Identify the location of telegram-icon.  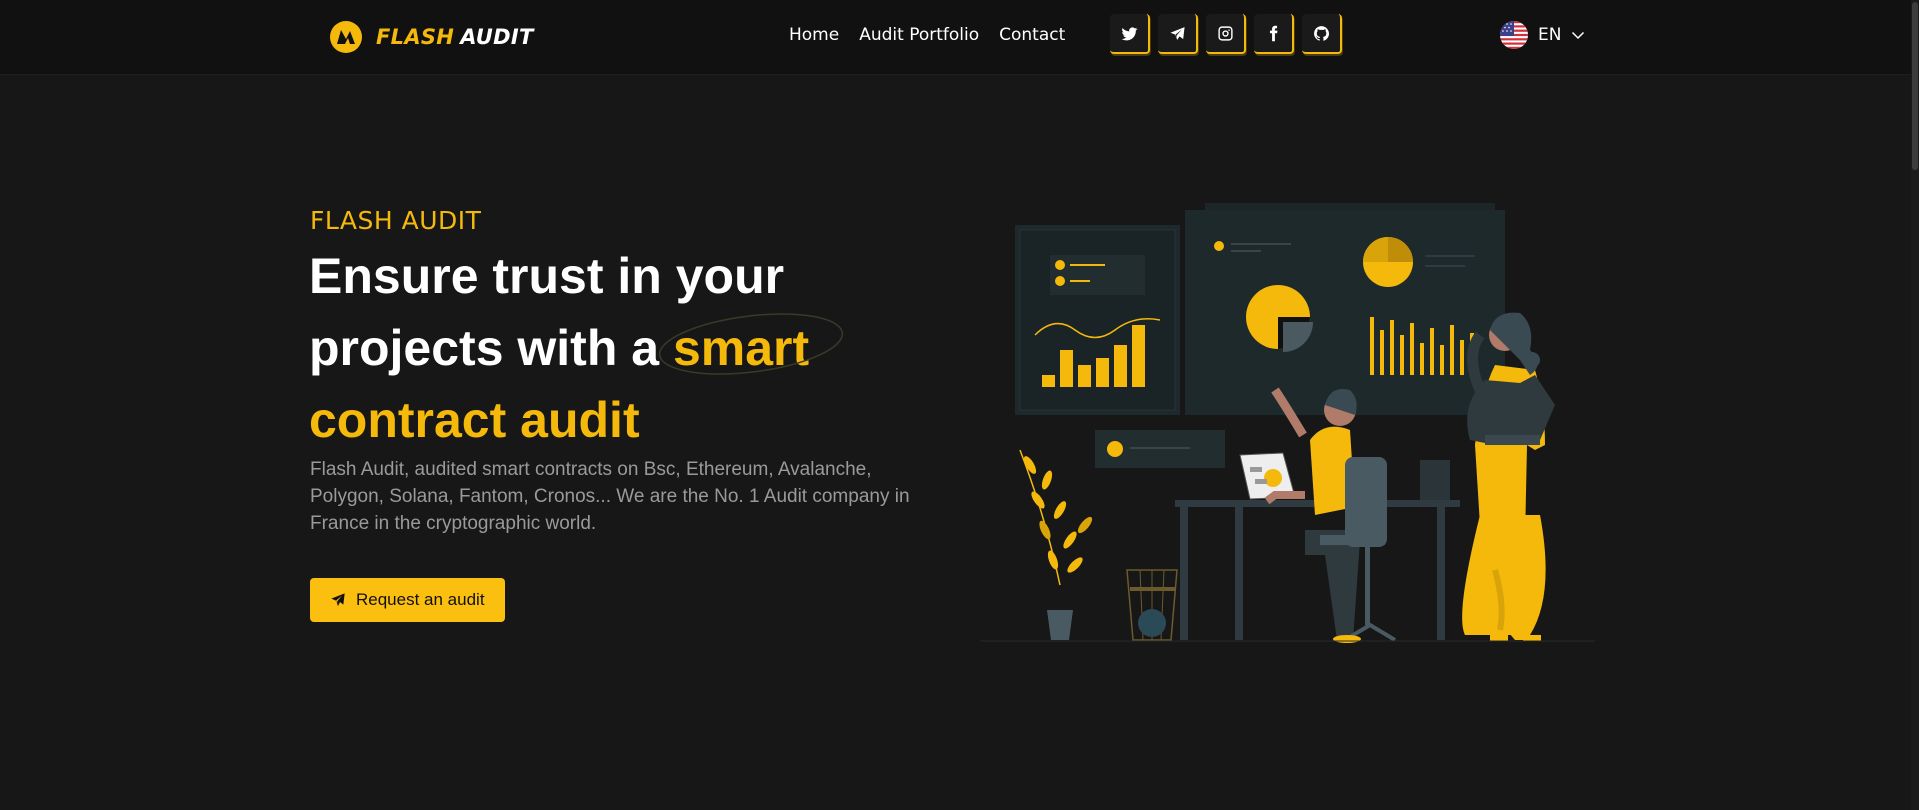
(1177, 33).